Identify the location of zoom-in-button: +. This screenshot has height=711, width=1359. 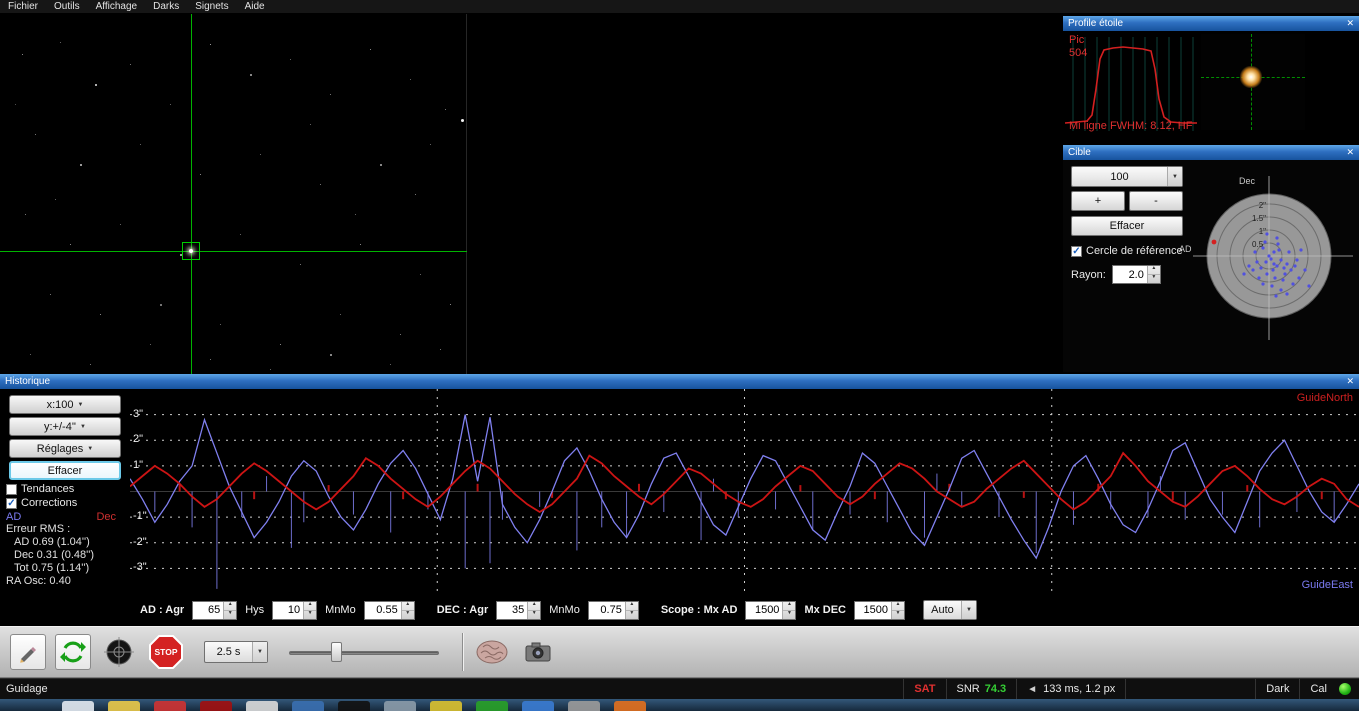
(1098, 201).